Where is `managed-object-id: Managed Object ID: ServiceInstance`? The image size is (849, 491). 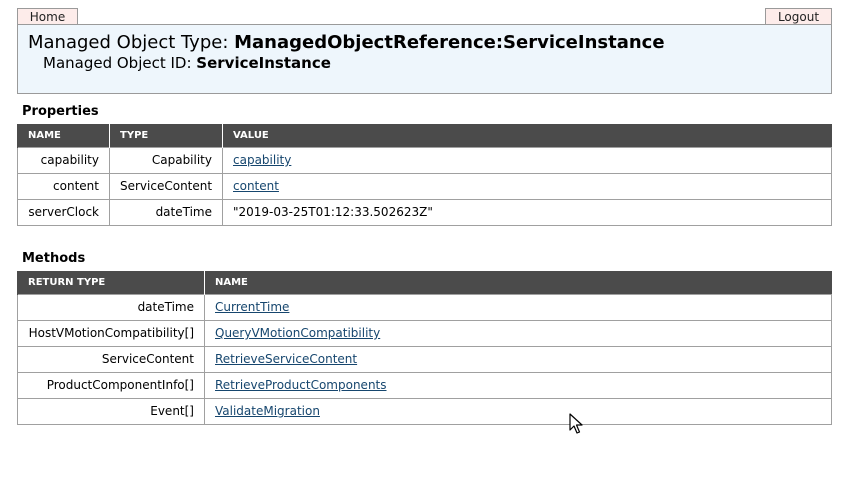 managed-object-id: Managed Object ID: ServiceInstance is located at coordinates (187, 63).